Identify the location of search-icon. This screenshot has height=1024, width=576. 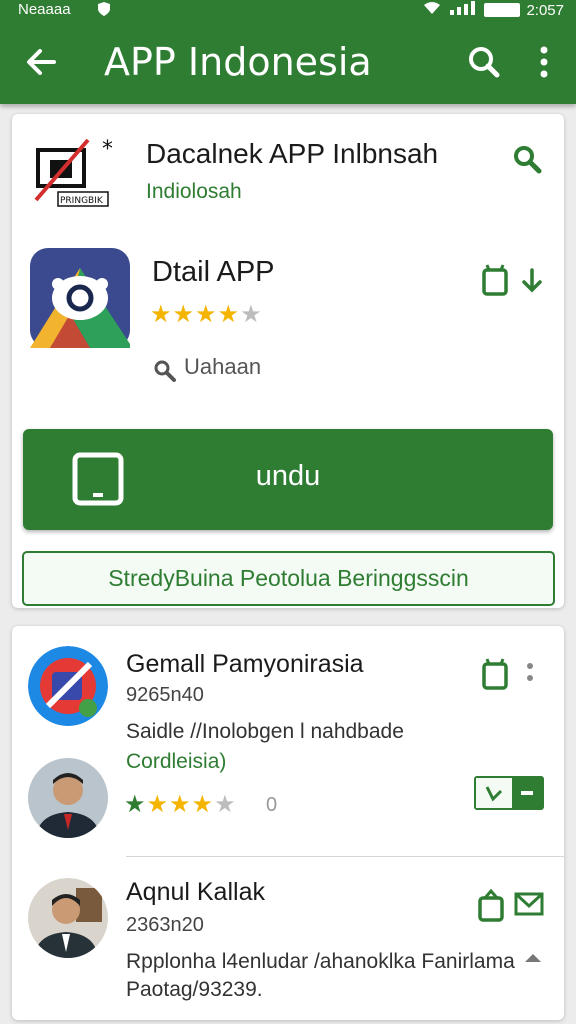
(484, 62).